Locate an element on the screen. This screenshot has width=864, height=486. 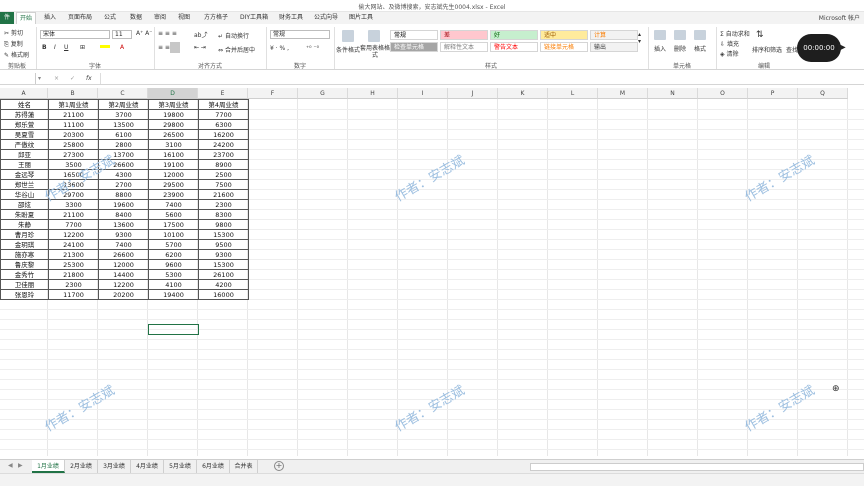
font-name-select: 宋体 is located at coordinates (75, 34).